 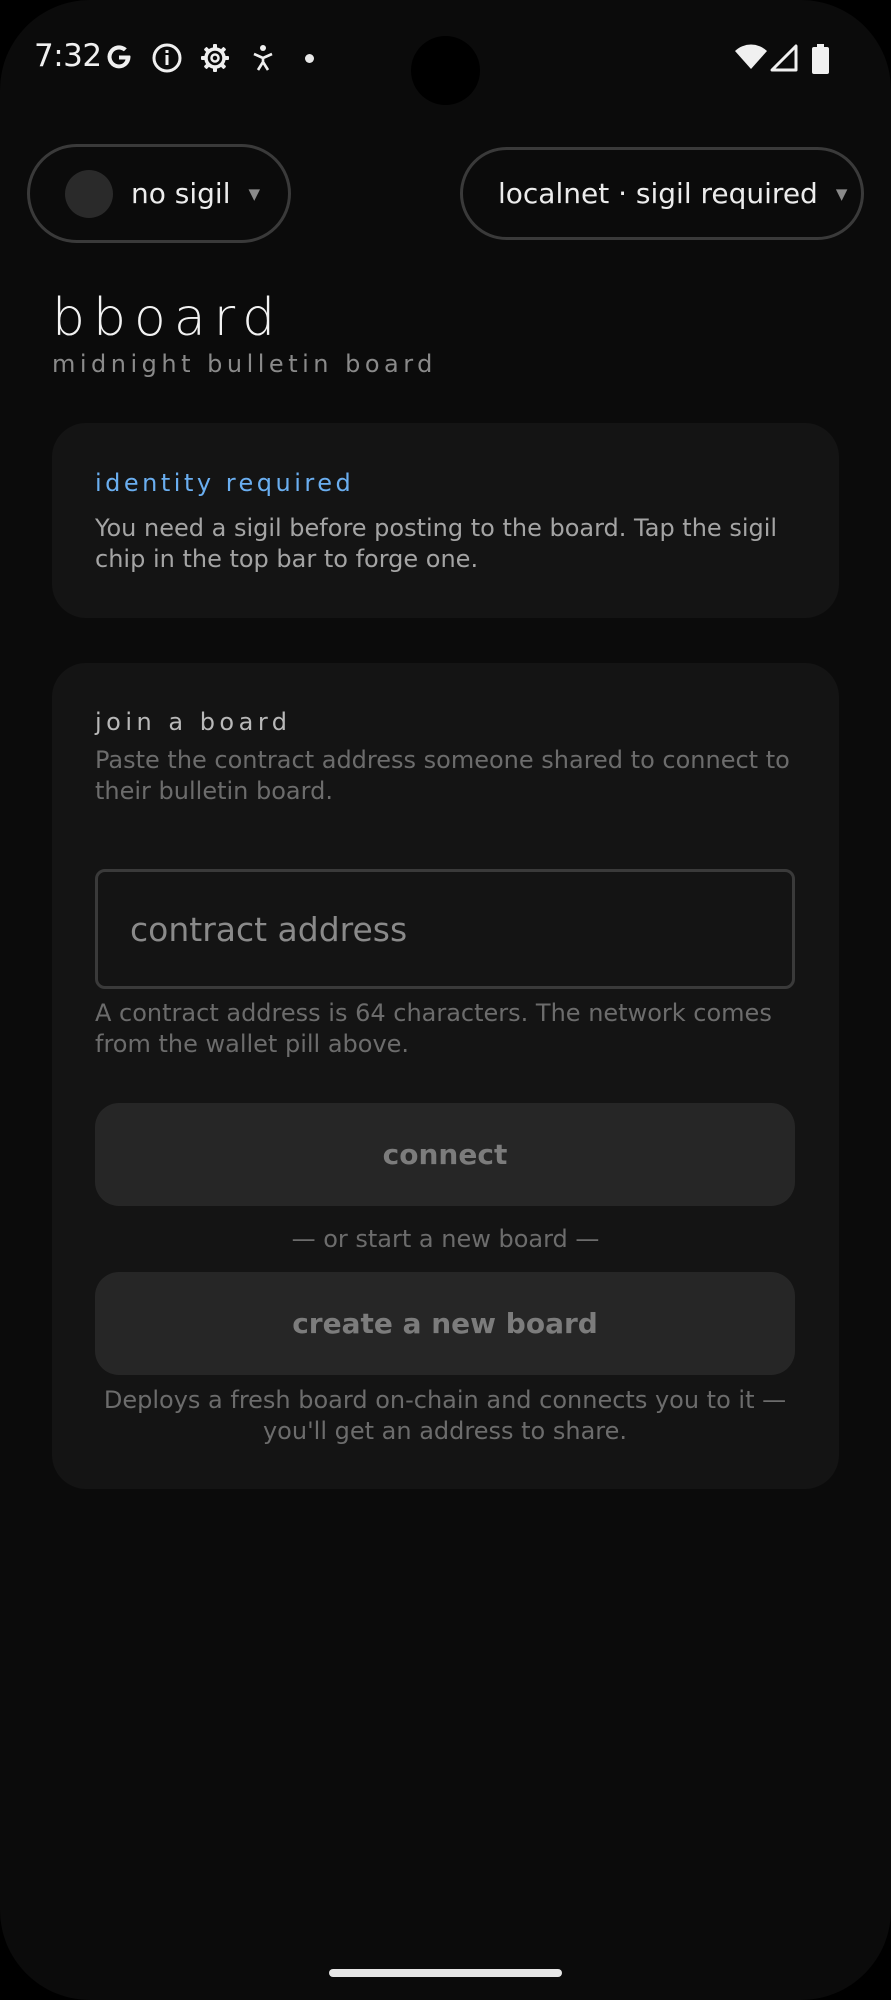 I want to click on or-divider: — or start a new board —, so click(x=445, y=1239).